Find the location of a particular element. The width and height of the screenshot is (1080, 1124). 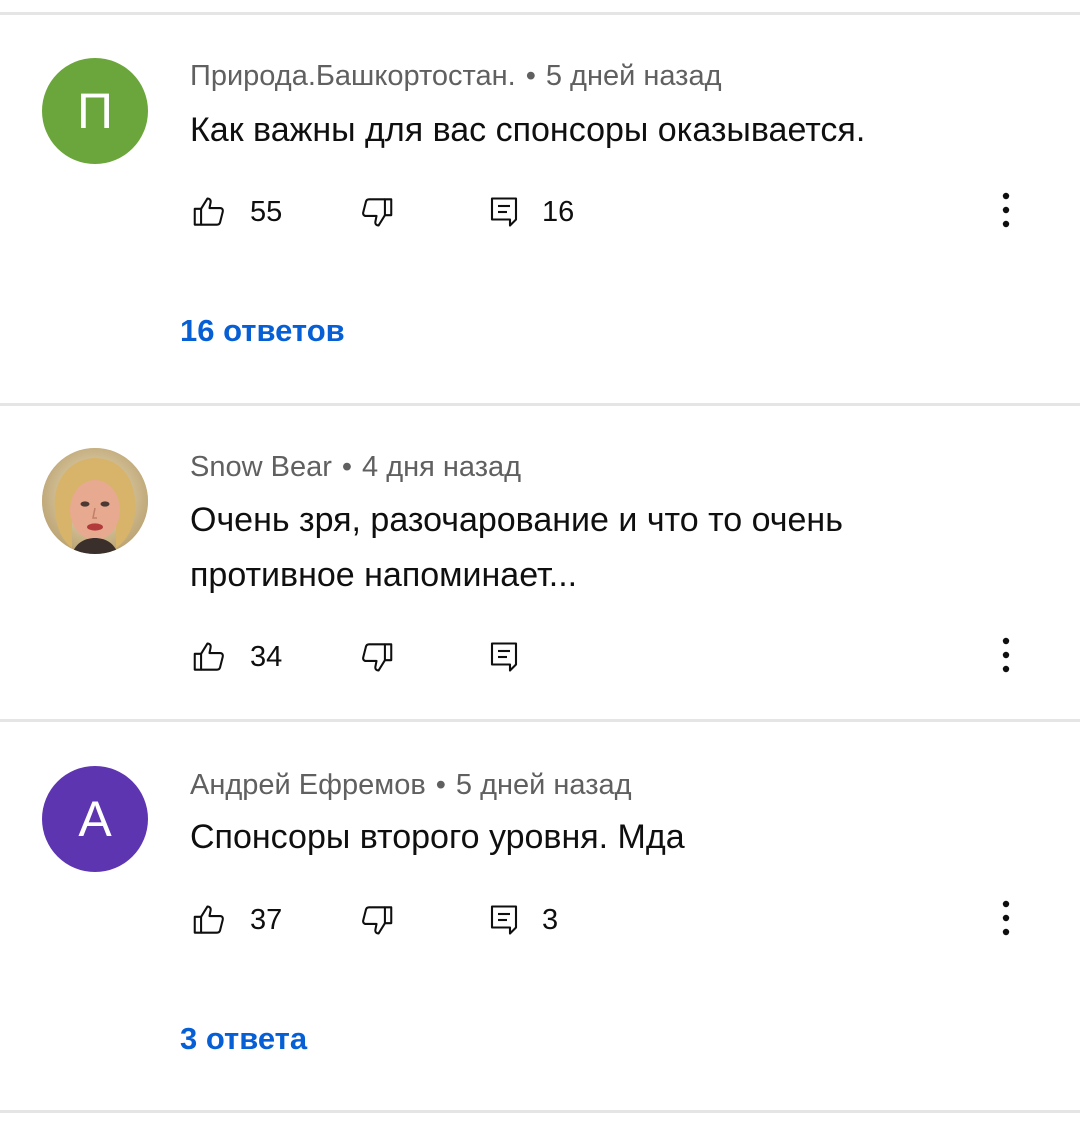

author-name: Природа.Башкортостан. is located at coordinates (353, 76).